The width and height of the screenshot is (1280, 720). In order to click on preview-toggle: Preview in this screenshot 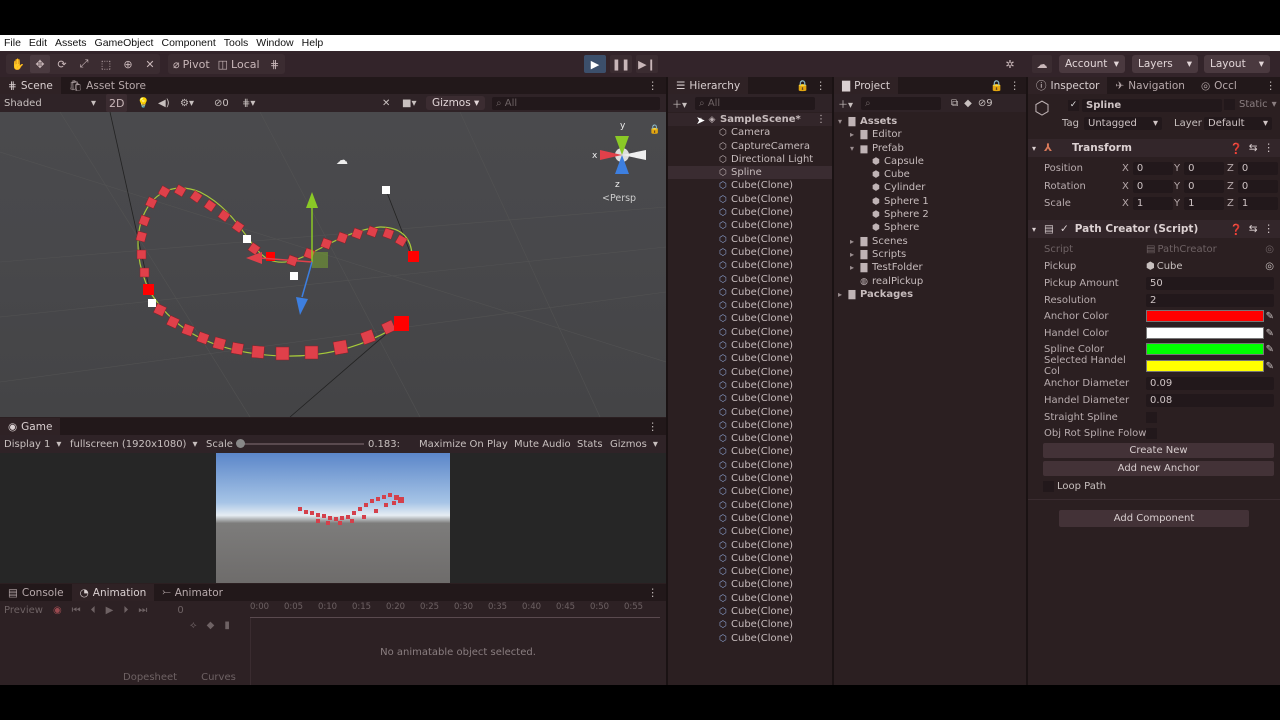, I will do `click(23, 610)`.